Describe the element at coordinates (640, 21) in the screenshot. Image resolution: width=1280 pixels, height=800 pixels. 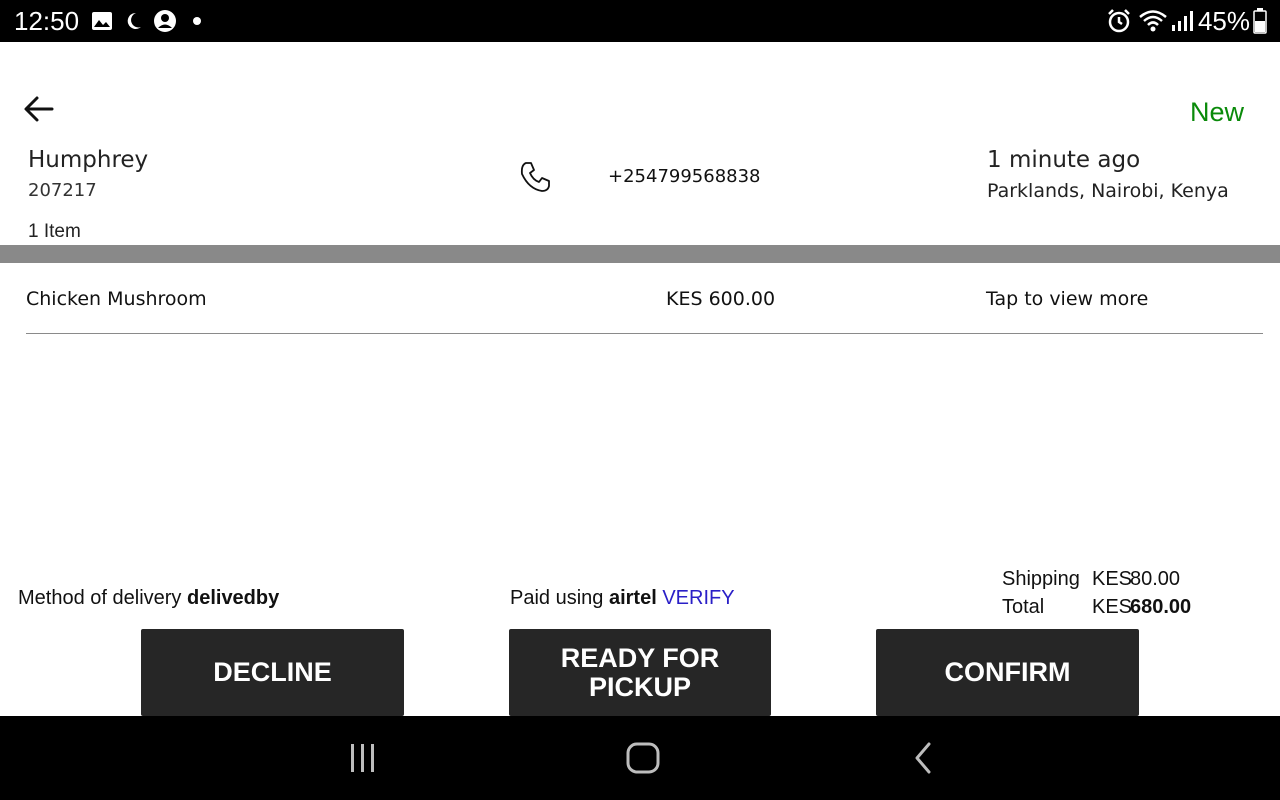
I see `status-bar: 12:50 45%` at that location.